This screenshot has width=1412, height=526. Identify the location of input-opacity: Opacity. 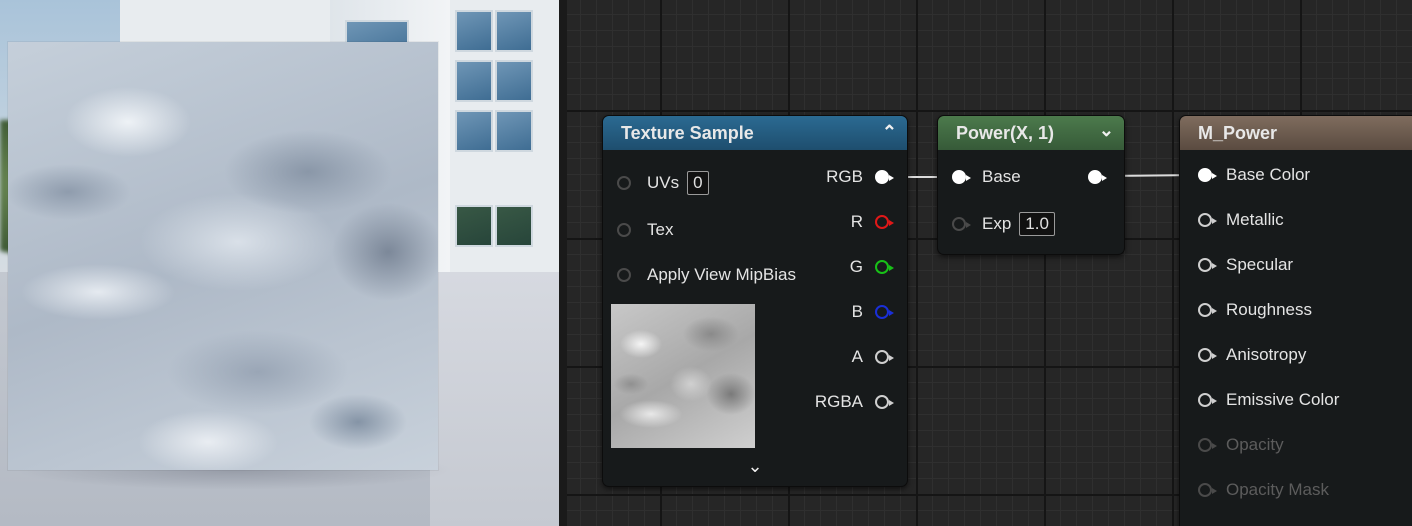
(1241, 445).